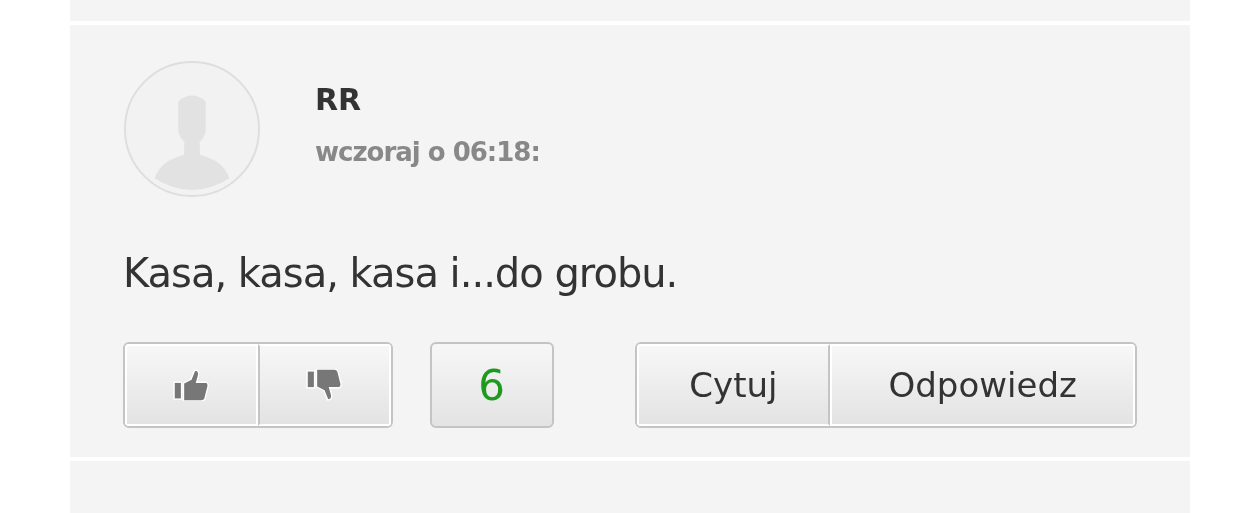 Image resolution: width=1260 pixels, height=513 pixels. I want to click on vote-score: 6, so click(491, 385).